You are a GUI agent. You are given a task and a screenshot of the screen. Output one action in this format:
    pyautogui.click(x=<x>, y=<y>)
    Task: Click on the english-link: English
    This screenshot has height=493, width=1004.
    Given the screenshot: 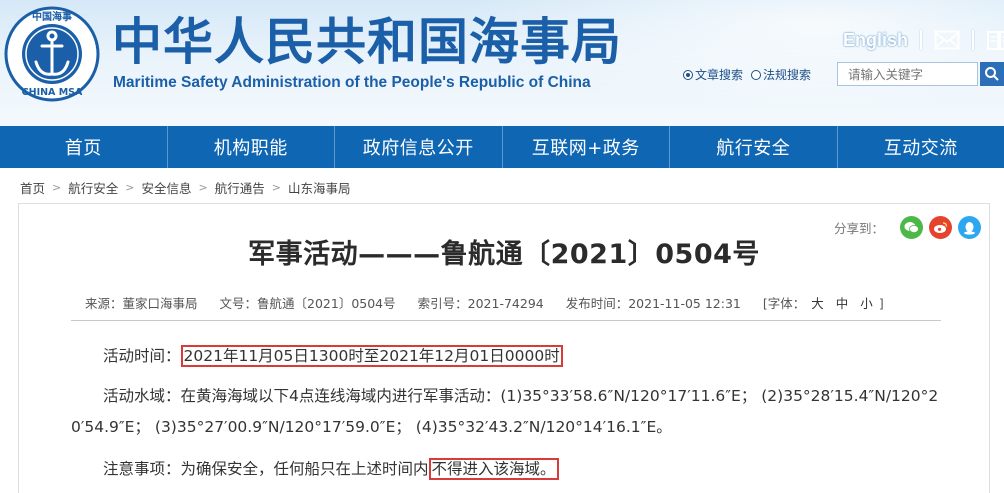 What is the action you would take?
    pyautogui.click(x=875, y=40)
    